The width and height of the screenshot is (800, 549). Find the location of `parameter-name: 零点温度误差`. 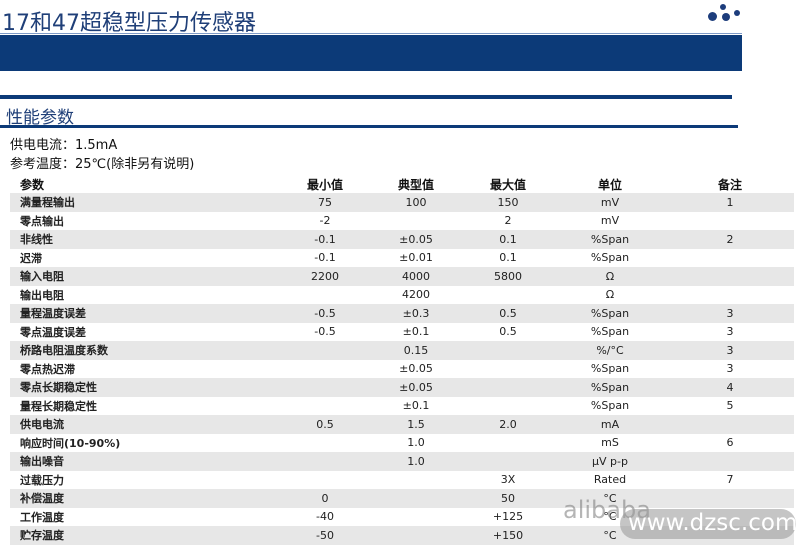

parameter-name: 零点温度误差 is located at coordinates (53, 332).